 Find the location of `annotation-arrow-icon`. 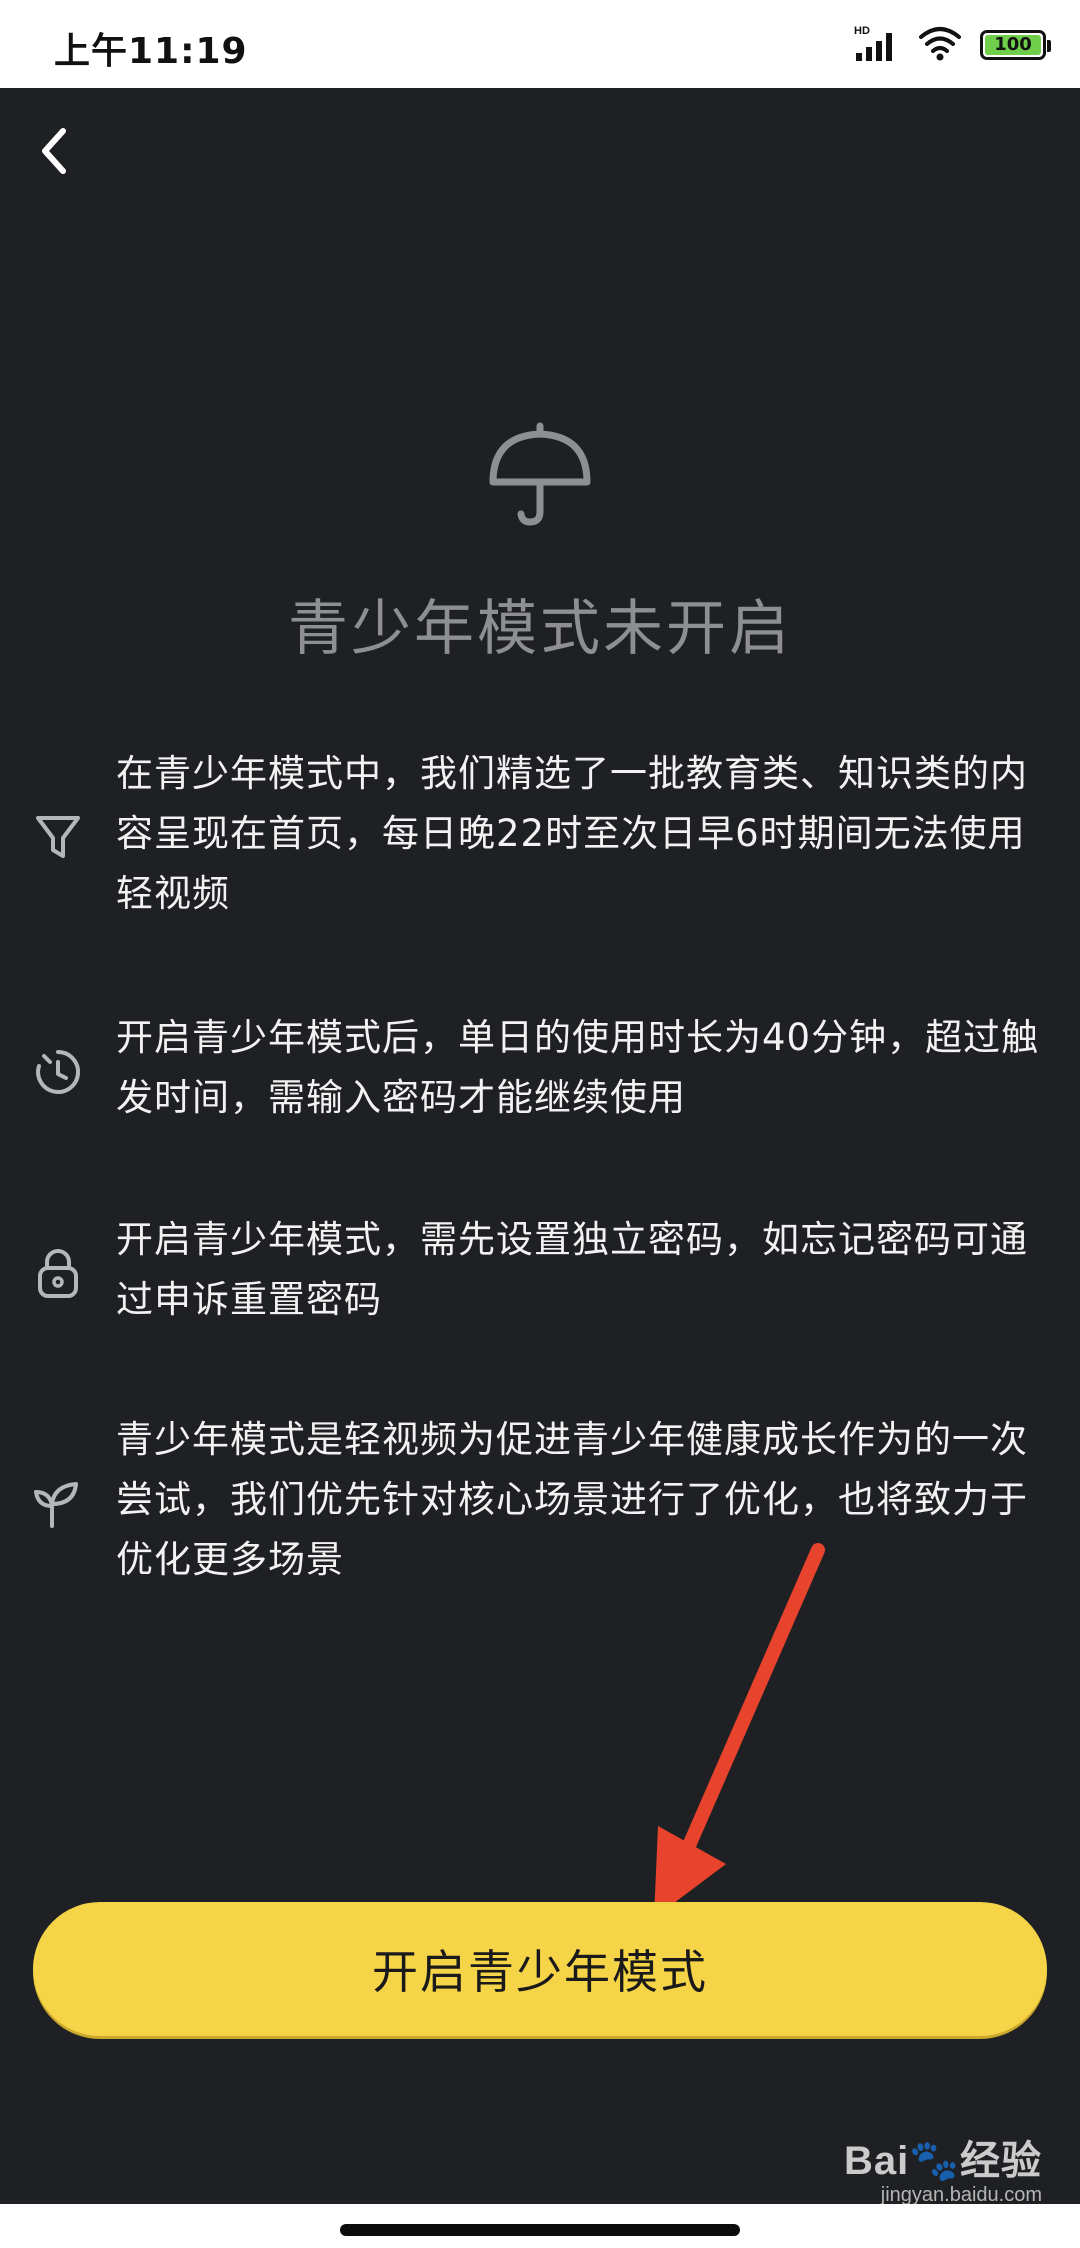

annotation-arrow-icon is located at coordinates (739, 1730).